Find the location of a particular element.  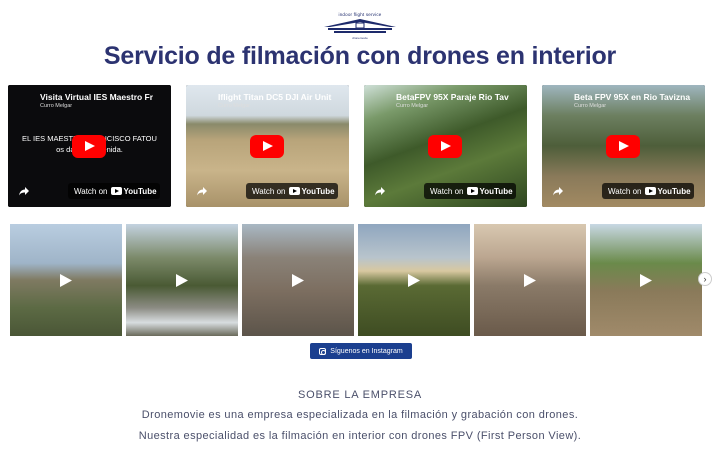

logo-roof-icon is located at coordinates (360, 26).